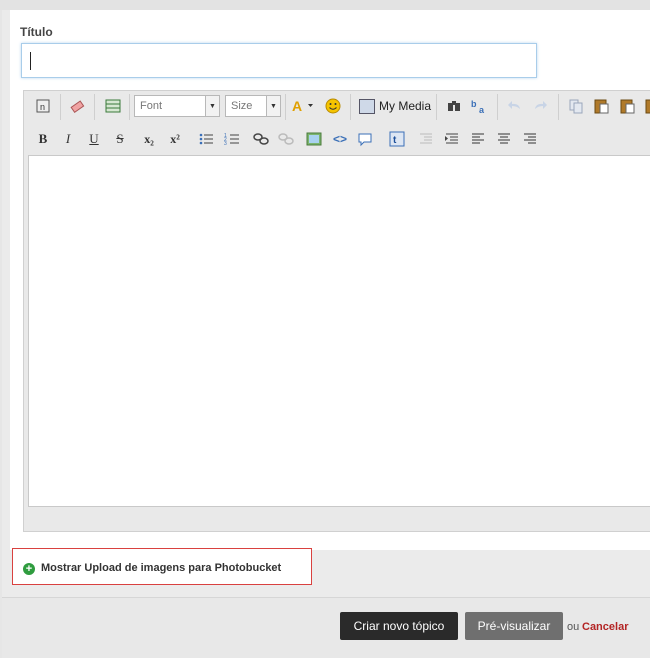  I want to click on underline-button: U, so click(94, 139).